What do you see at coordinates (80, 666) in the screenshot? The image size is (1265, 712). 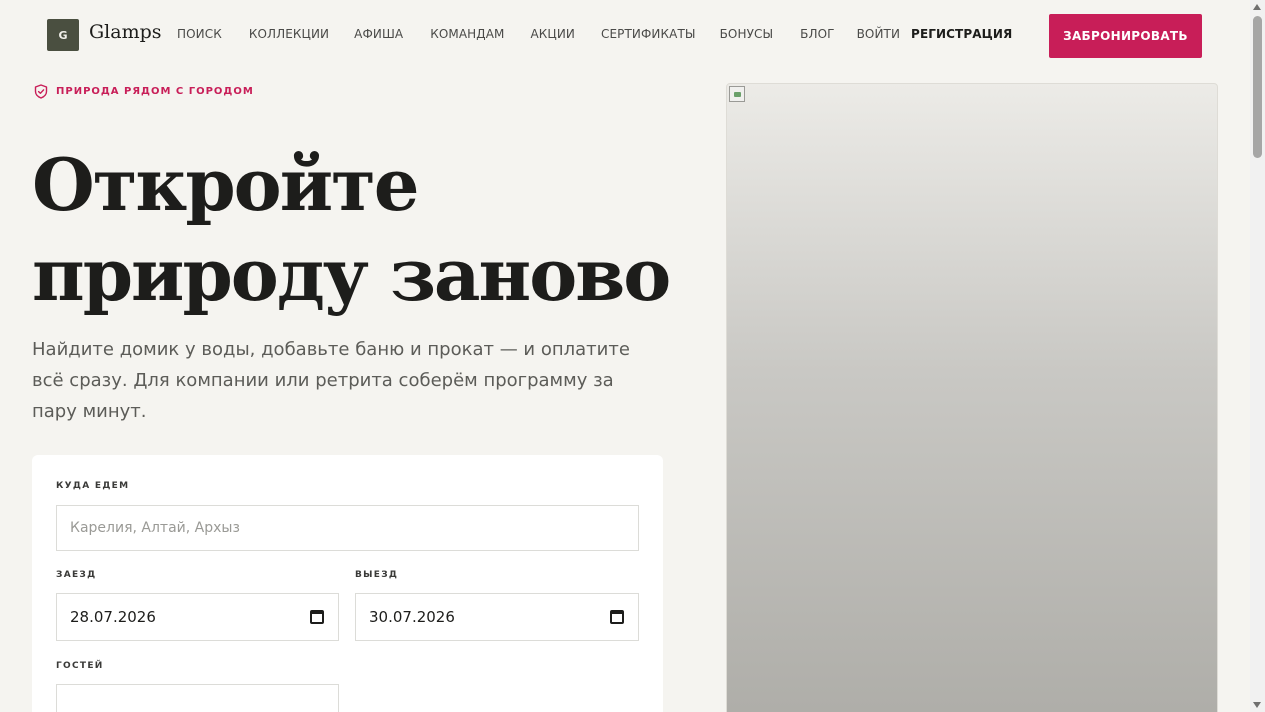 I see `guests-label: ГОСТЕЙ` at bounding box center [80, 666].